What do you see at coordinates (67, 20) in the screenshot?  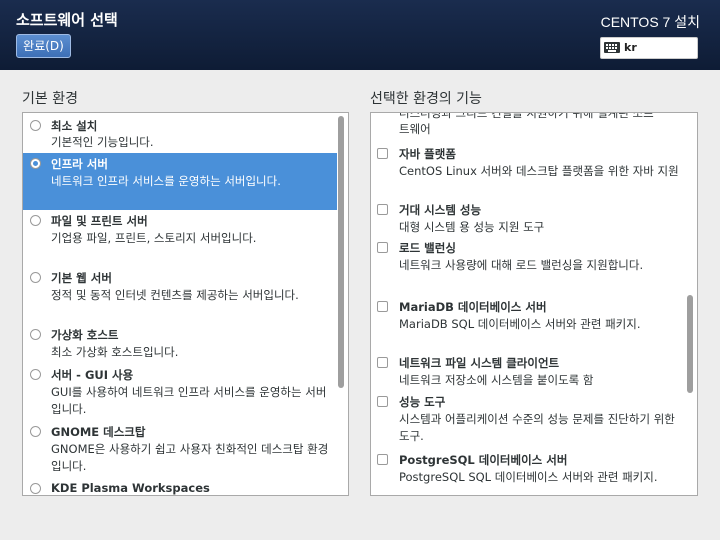 I see `page-title: 소프트웨어 선택` at bounding box center [67, 20].